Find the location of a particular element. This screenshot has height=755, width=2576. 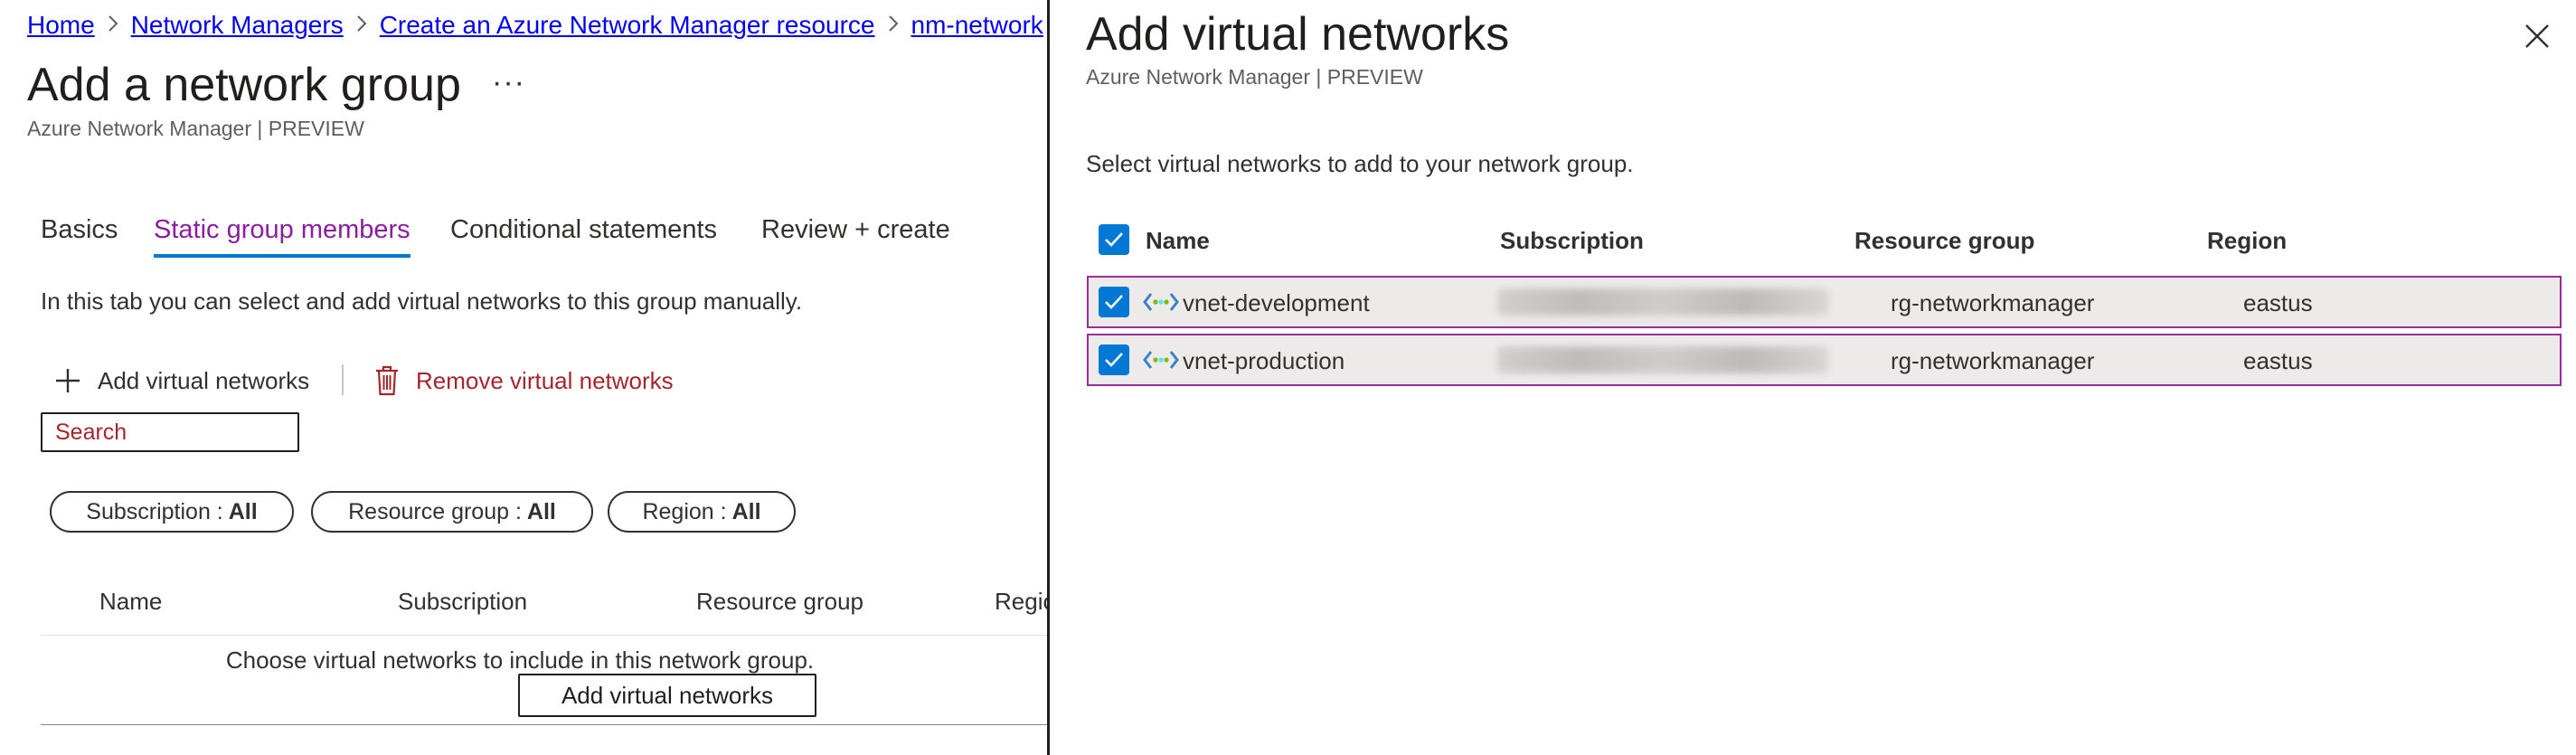

tab-static-group-members: Static group members is located at coordinates (282, 237).